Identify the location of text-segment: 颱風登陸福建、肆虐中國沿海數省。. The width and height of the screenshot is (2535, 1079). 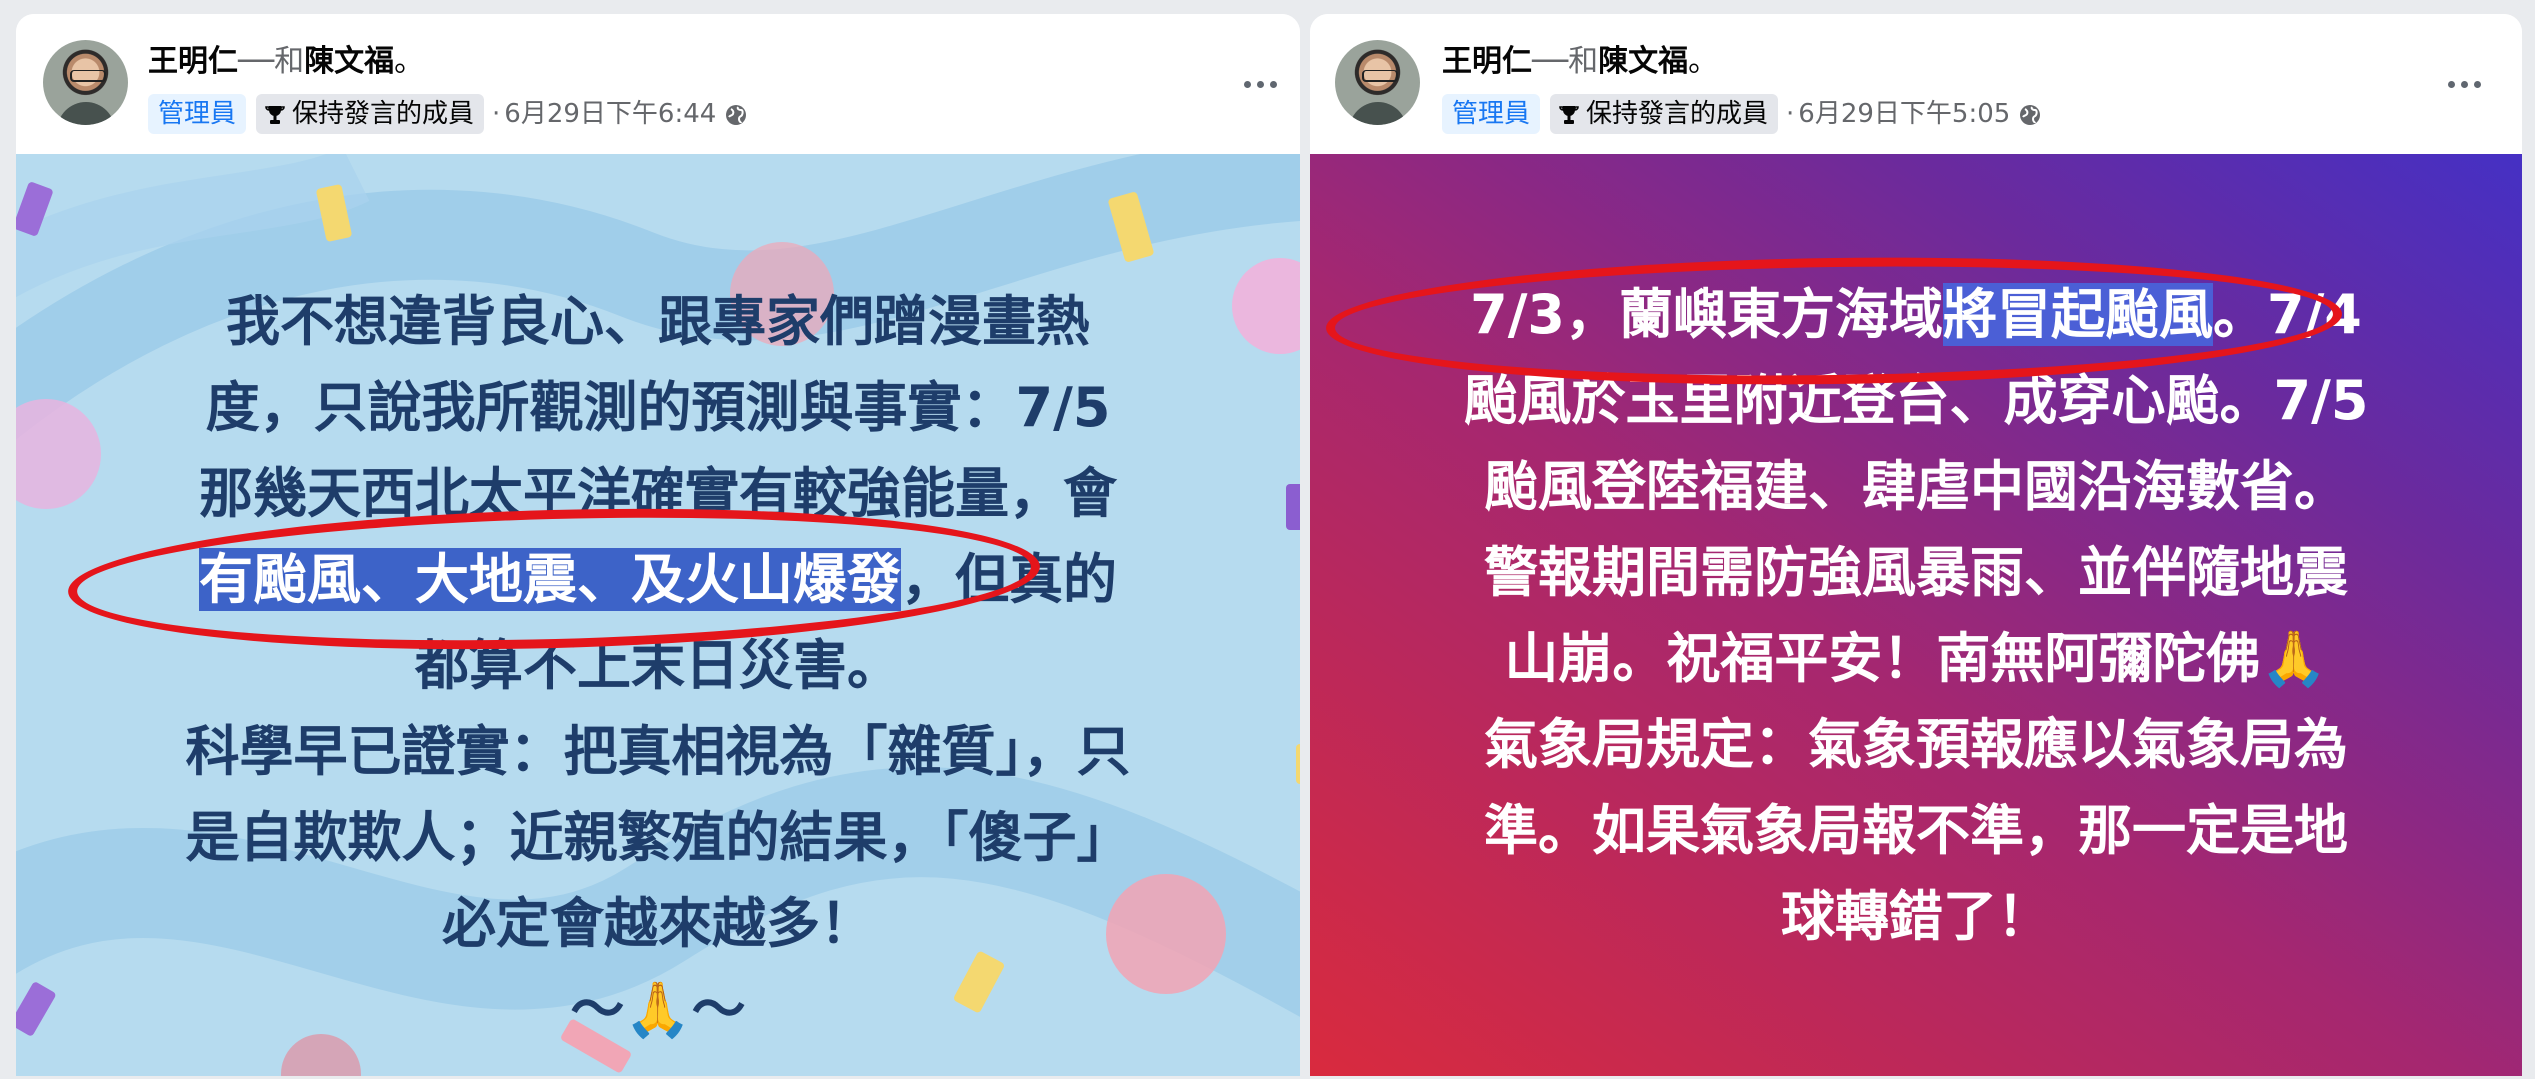
(1916, 486).